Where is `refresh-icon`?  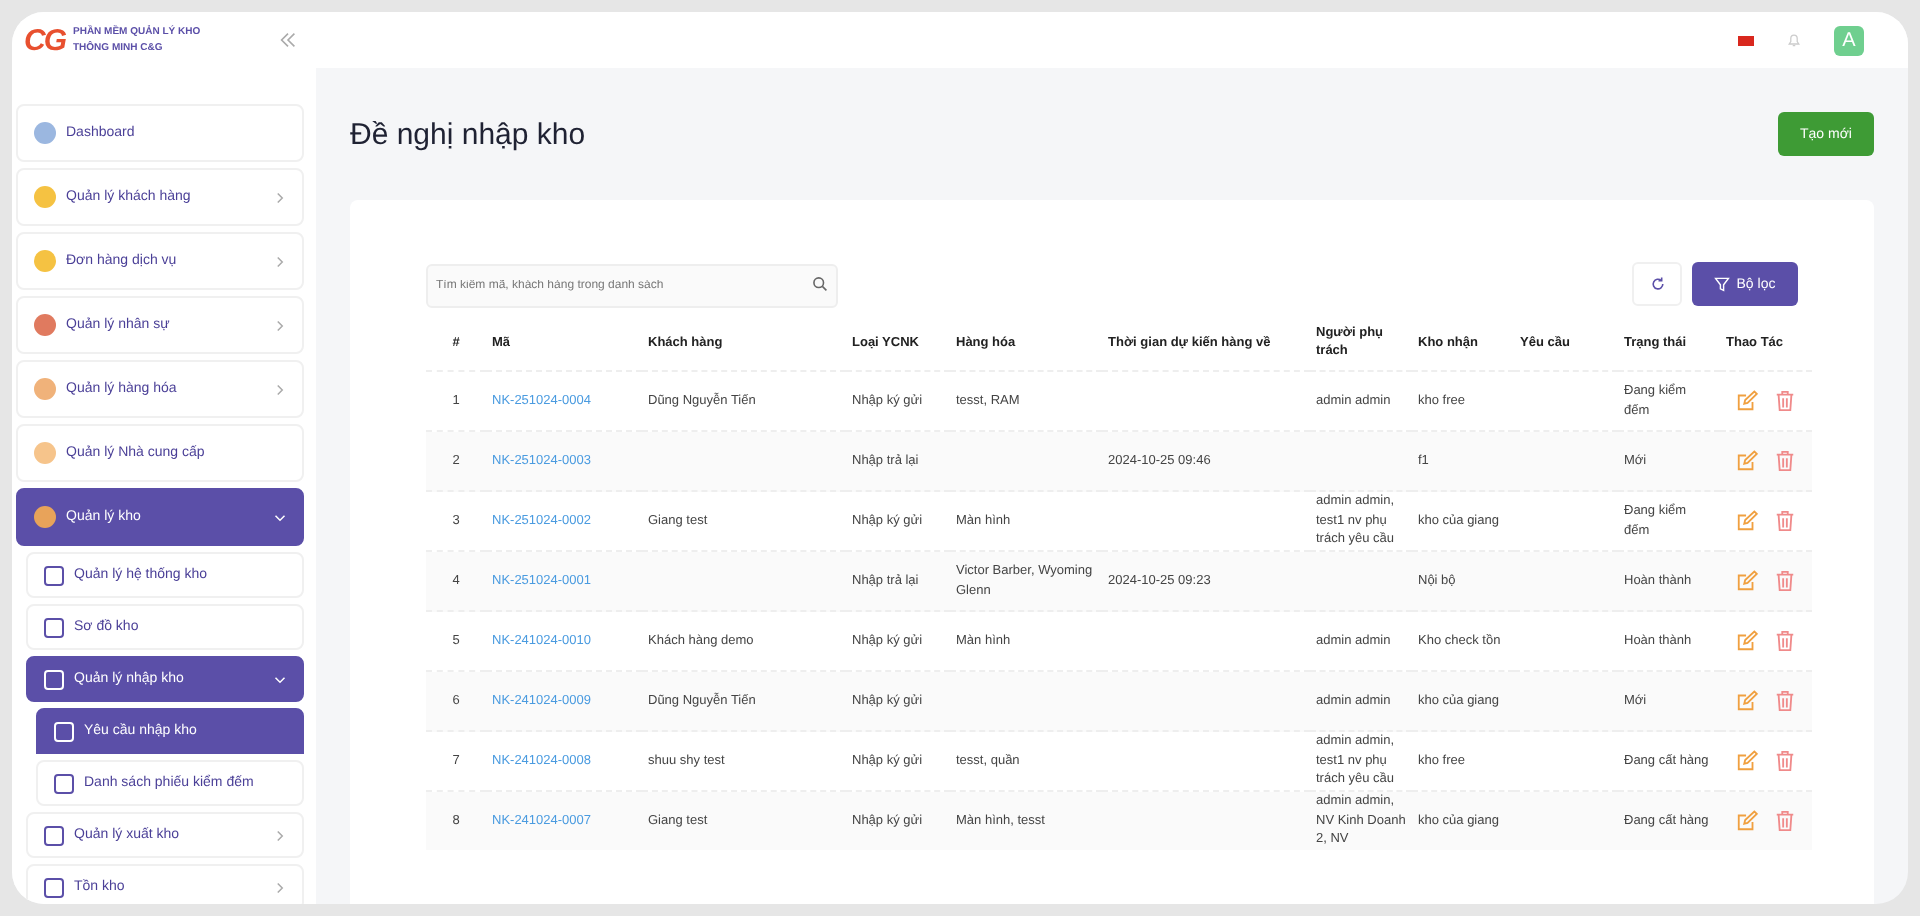
refresh-icon is located at coordinates (1657, 284).